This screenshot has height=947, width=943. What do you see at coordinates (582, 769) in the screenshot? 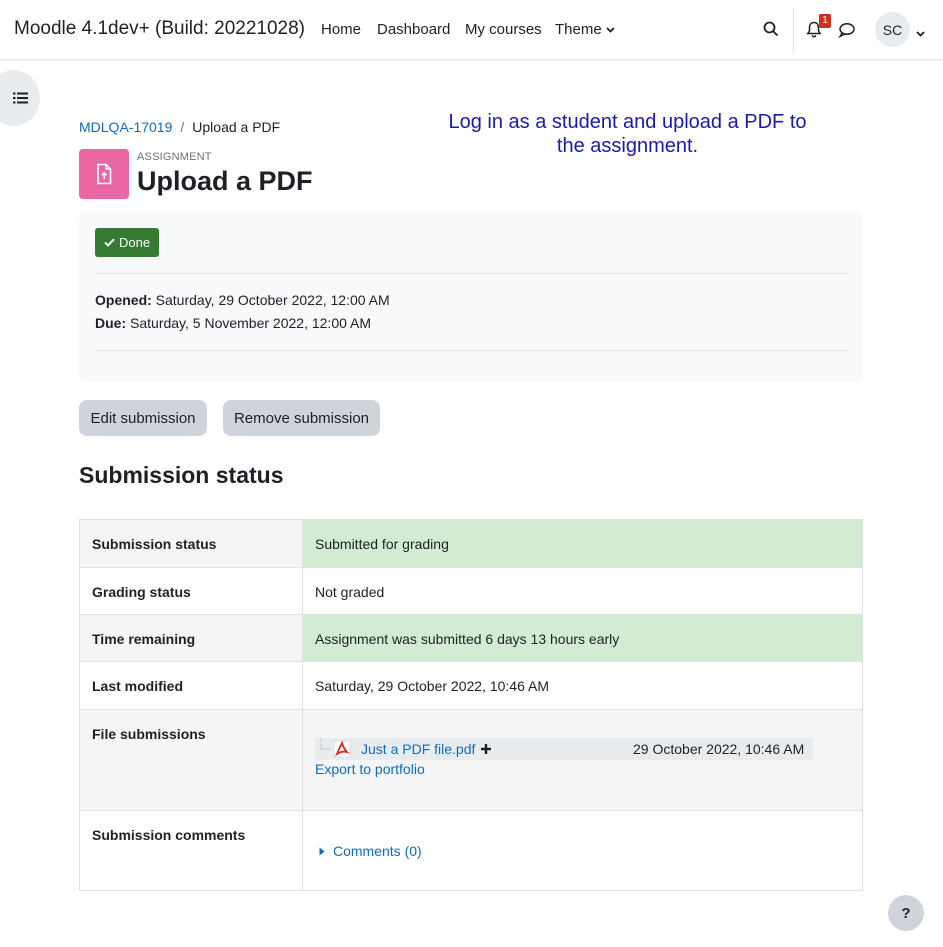
I see `export-portfolio-link: Export to portfolio` at bounding box center [582, 769].